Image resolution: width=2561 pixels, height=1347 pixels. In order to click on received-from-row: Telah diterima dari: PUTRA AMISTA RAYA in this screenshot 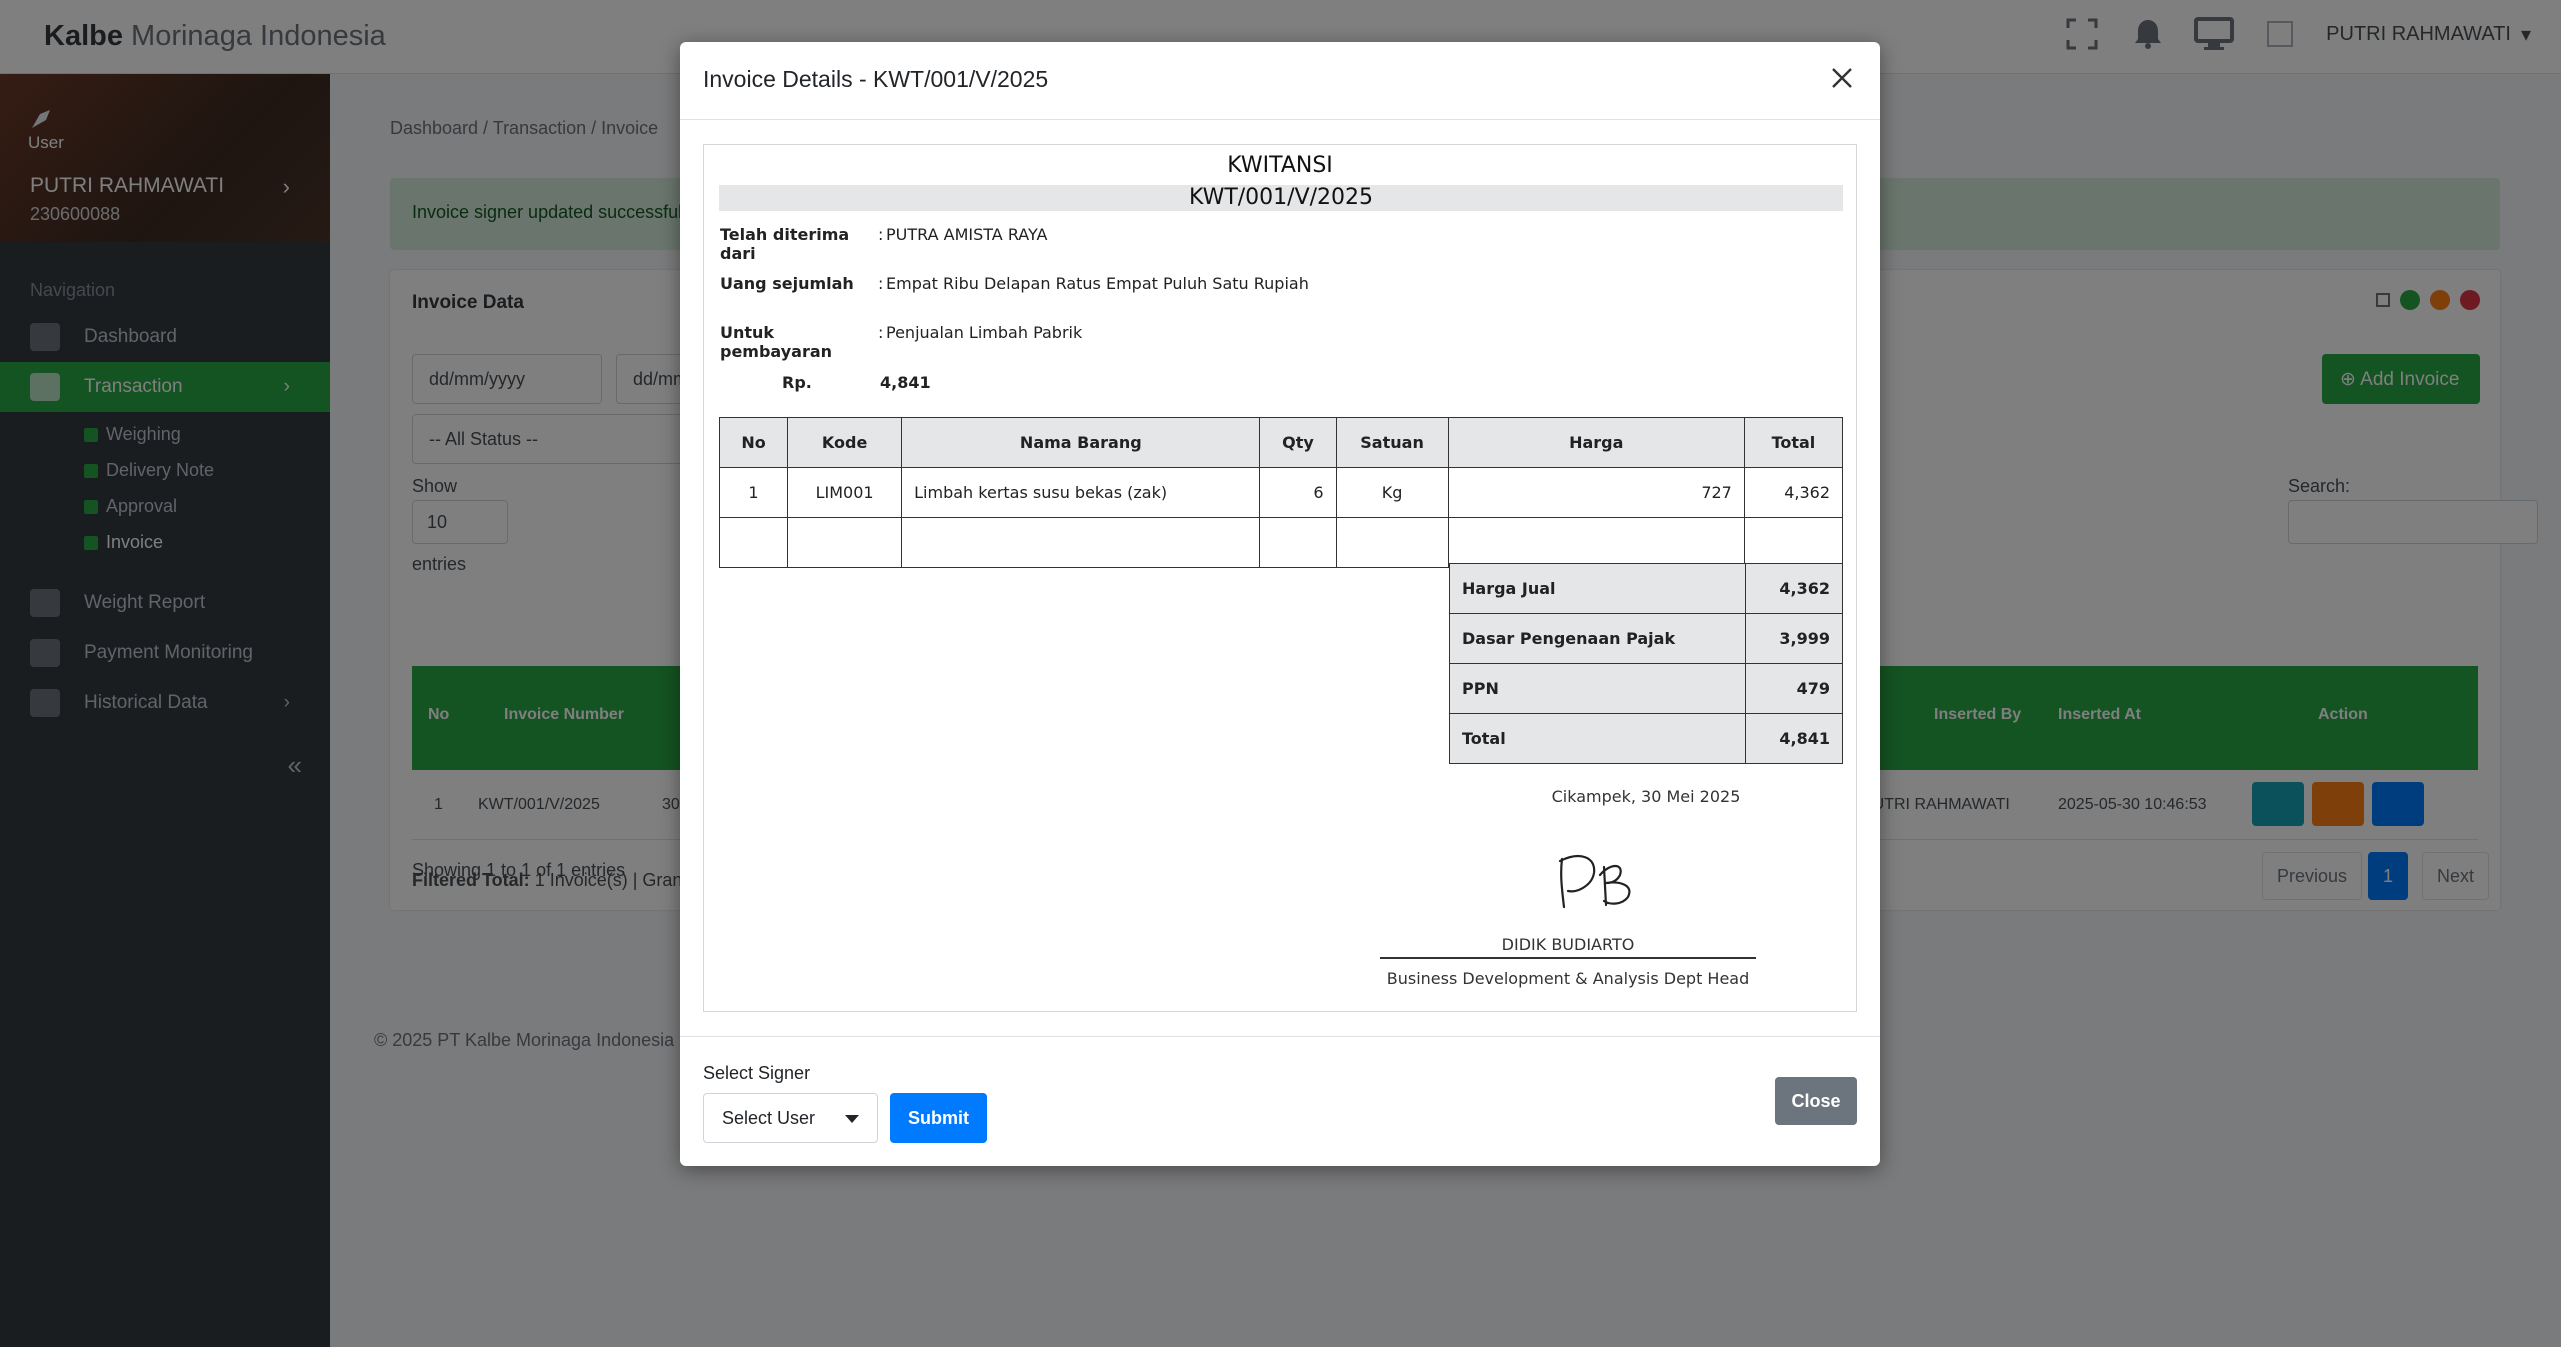, I will do `click(884, 244)`.